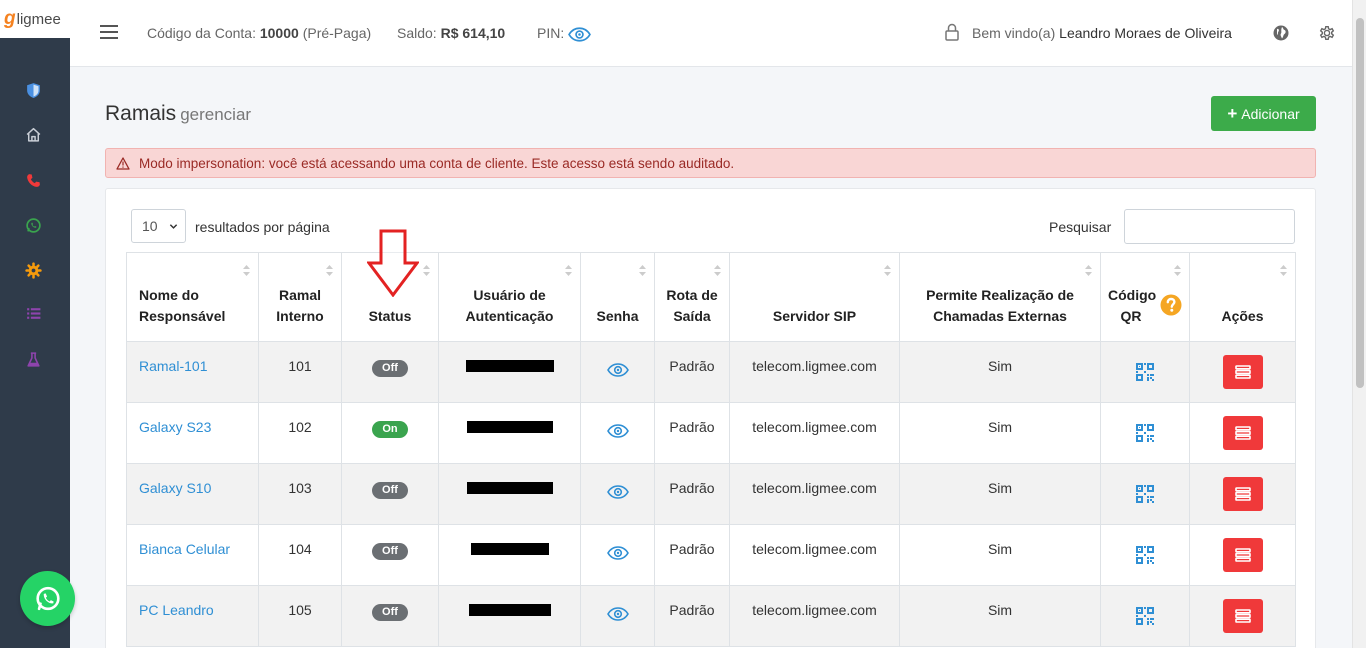  Describe the element at coordinates (158, 226) in the screenshot. I see `page-length-select: 10` at that location.